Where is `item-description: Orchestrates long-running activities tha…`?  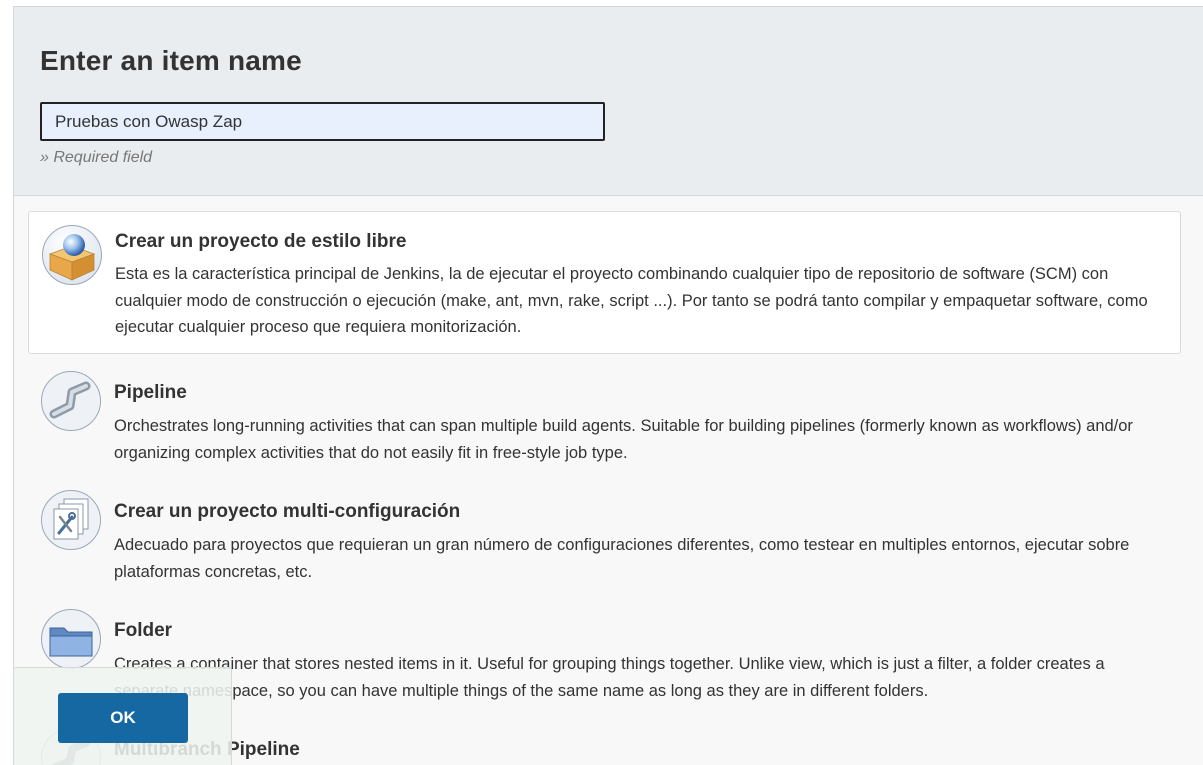
item-description: Orchestrates long-running activities tha… is located at coordinates (623, 439).